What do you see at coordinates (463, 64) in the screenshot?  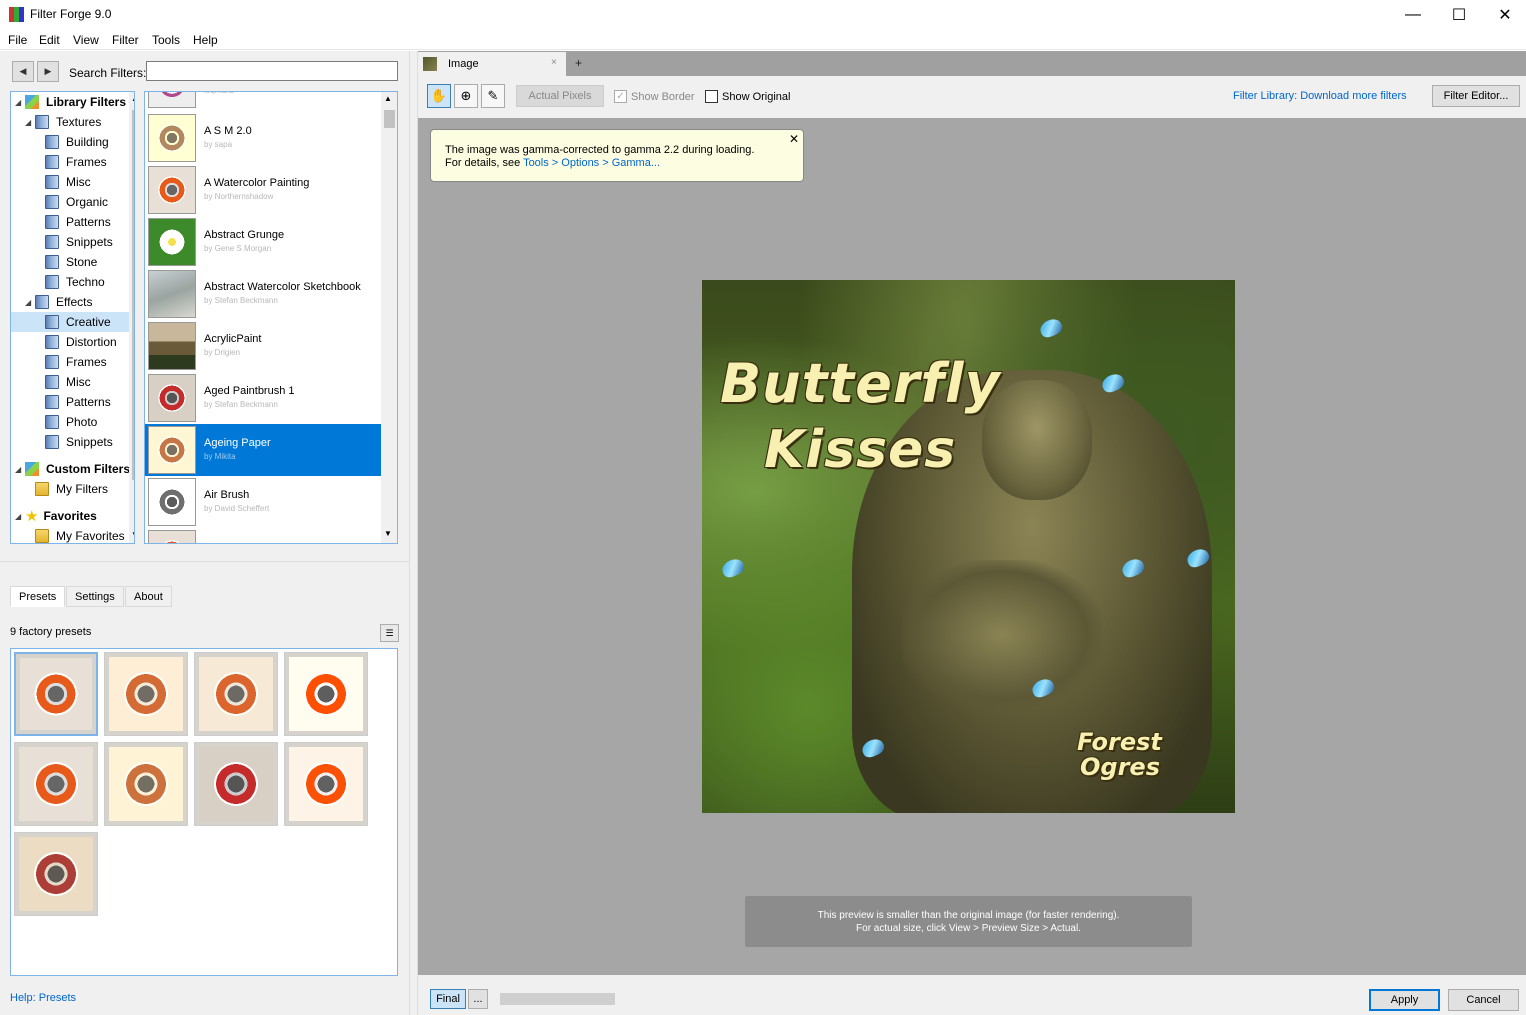 I see `tab-image-label: Image` at bounding box center [463, 64].